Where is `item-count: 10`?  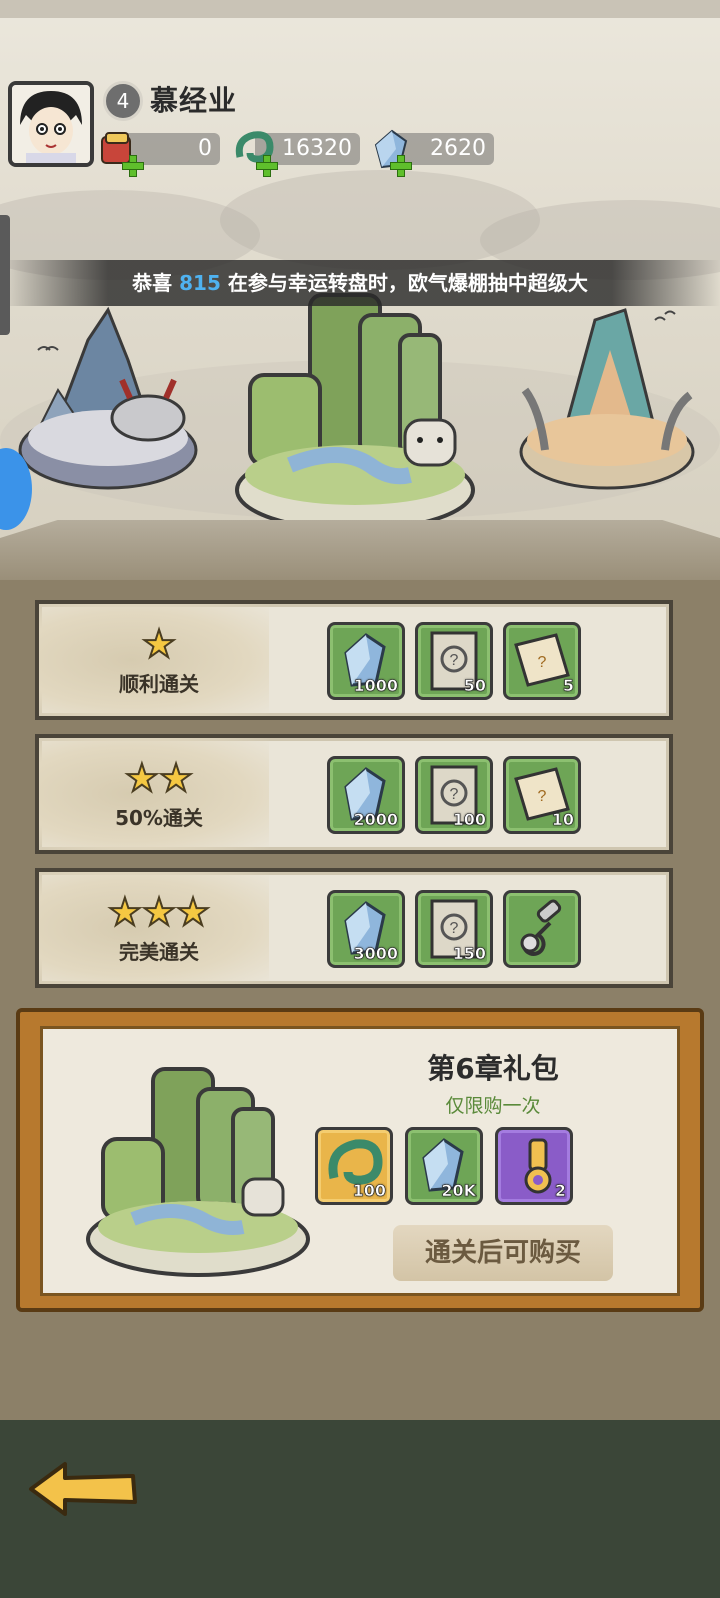
item-count: 10 is located at coordinates (562, 820).